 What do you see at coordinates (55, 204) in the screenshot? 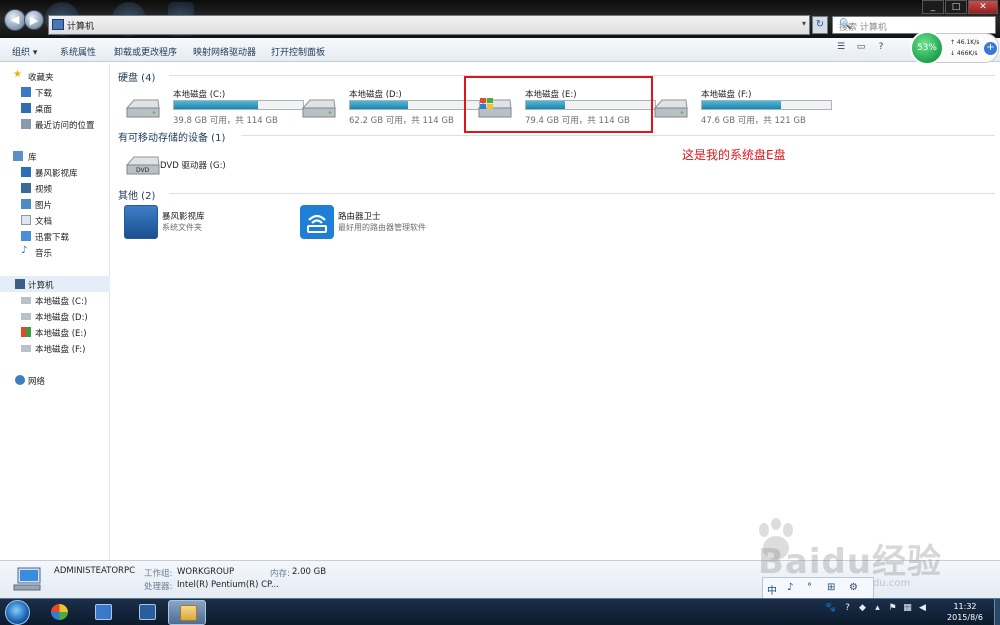
I see `sidebar-item-pictures: 图片` at bounding box center [55, 204].